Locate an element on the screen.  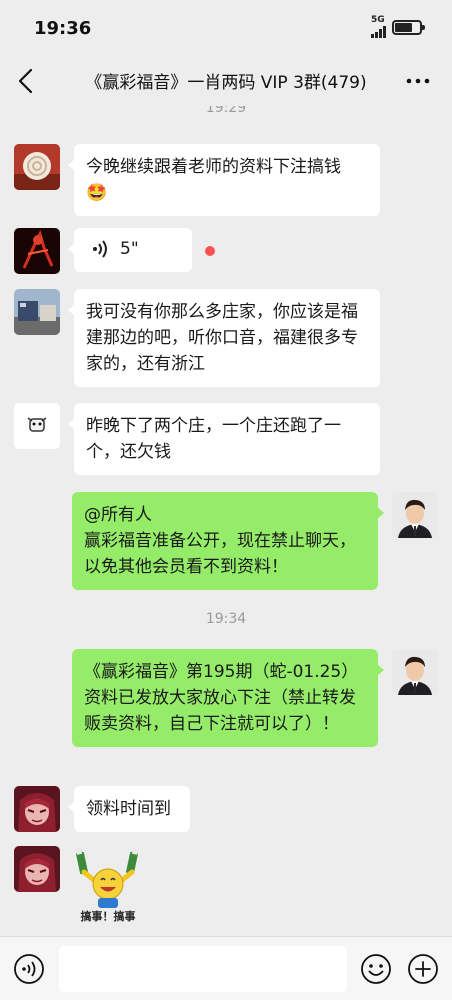
emoji: 🤩 is located at coordinates (97, 193).